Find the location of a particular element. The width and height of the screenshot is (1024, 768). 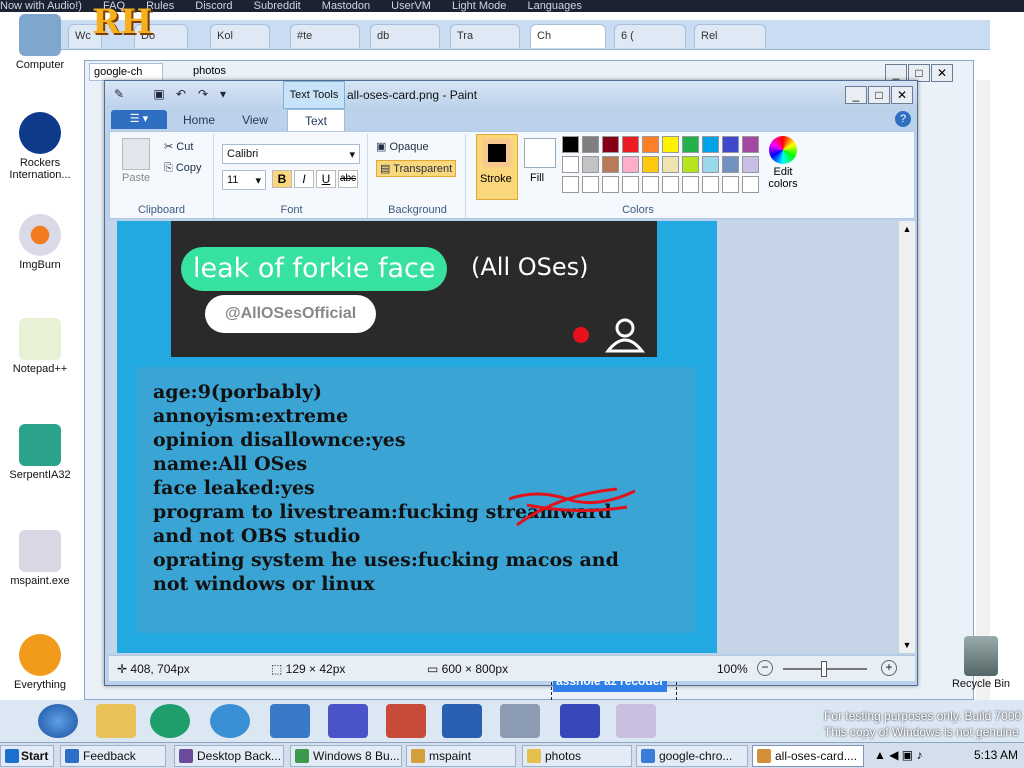

save-icon: ▣ is located at coordinates (159, 94).